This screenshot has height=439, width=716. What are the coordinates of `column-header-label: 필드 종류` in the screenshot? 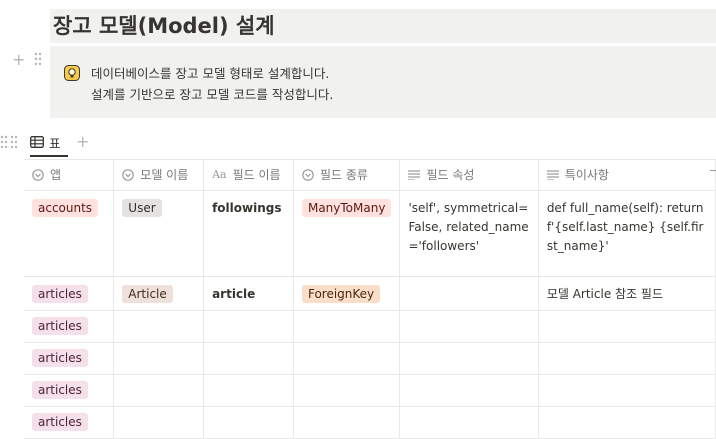 It's located at (343, 175).